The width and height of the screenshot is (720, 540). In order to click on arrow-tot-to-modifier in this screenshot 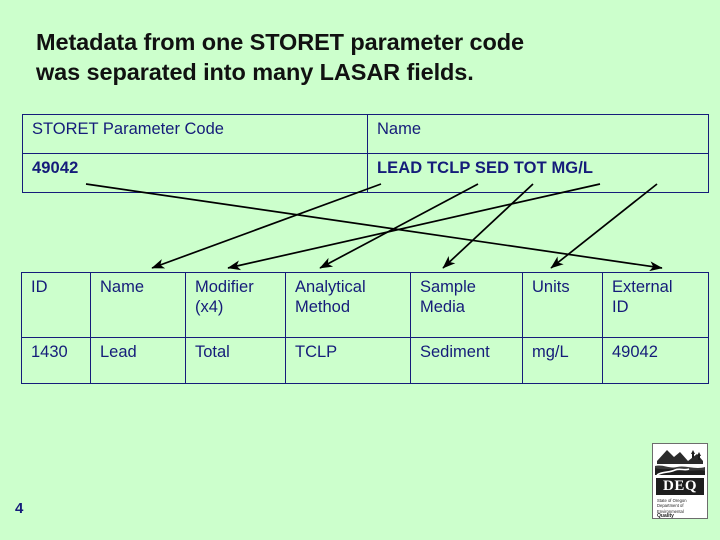, I will do `click(414, 227)`.